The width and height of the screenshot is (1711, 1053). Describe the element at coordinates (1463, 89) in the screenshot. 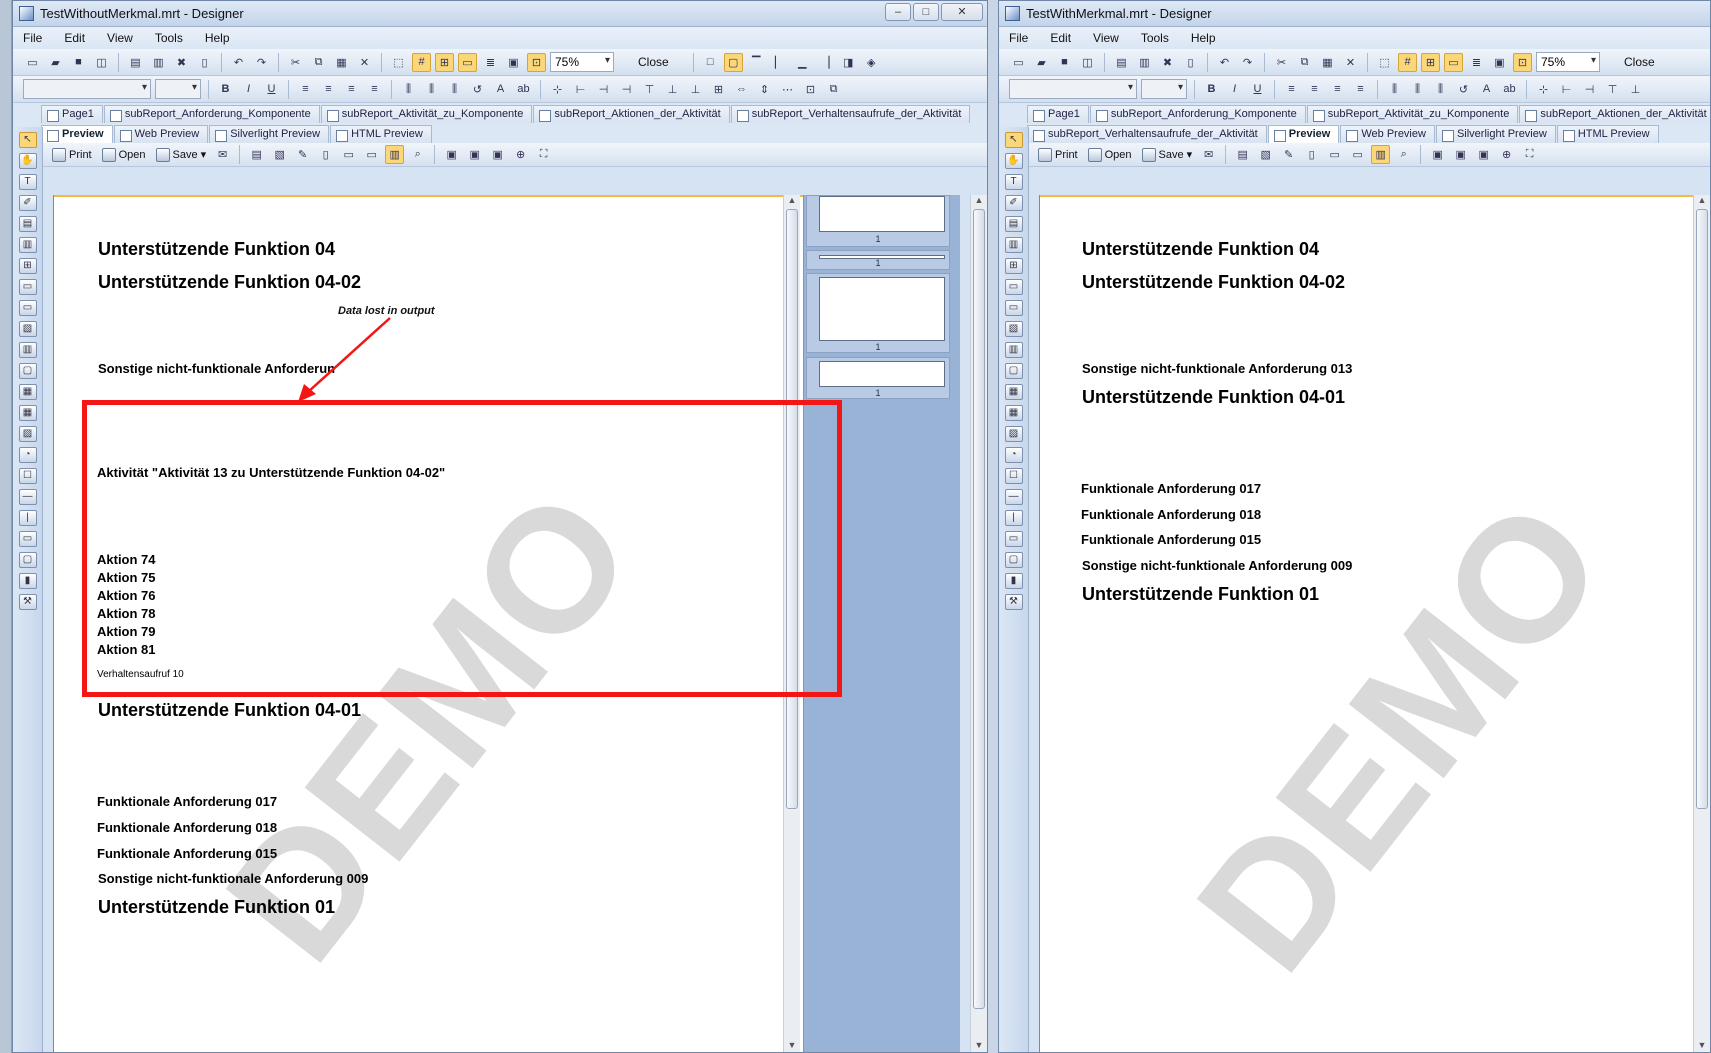

I see `text-rotation-icon: ↺` at that location.